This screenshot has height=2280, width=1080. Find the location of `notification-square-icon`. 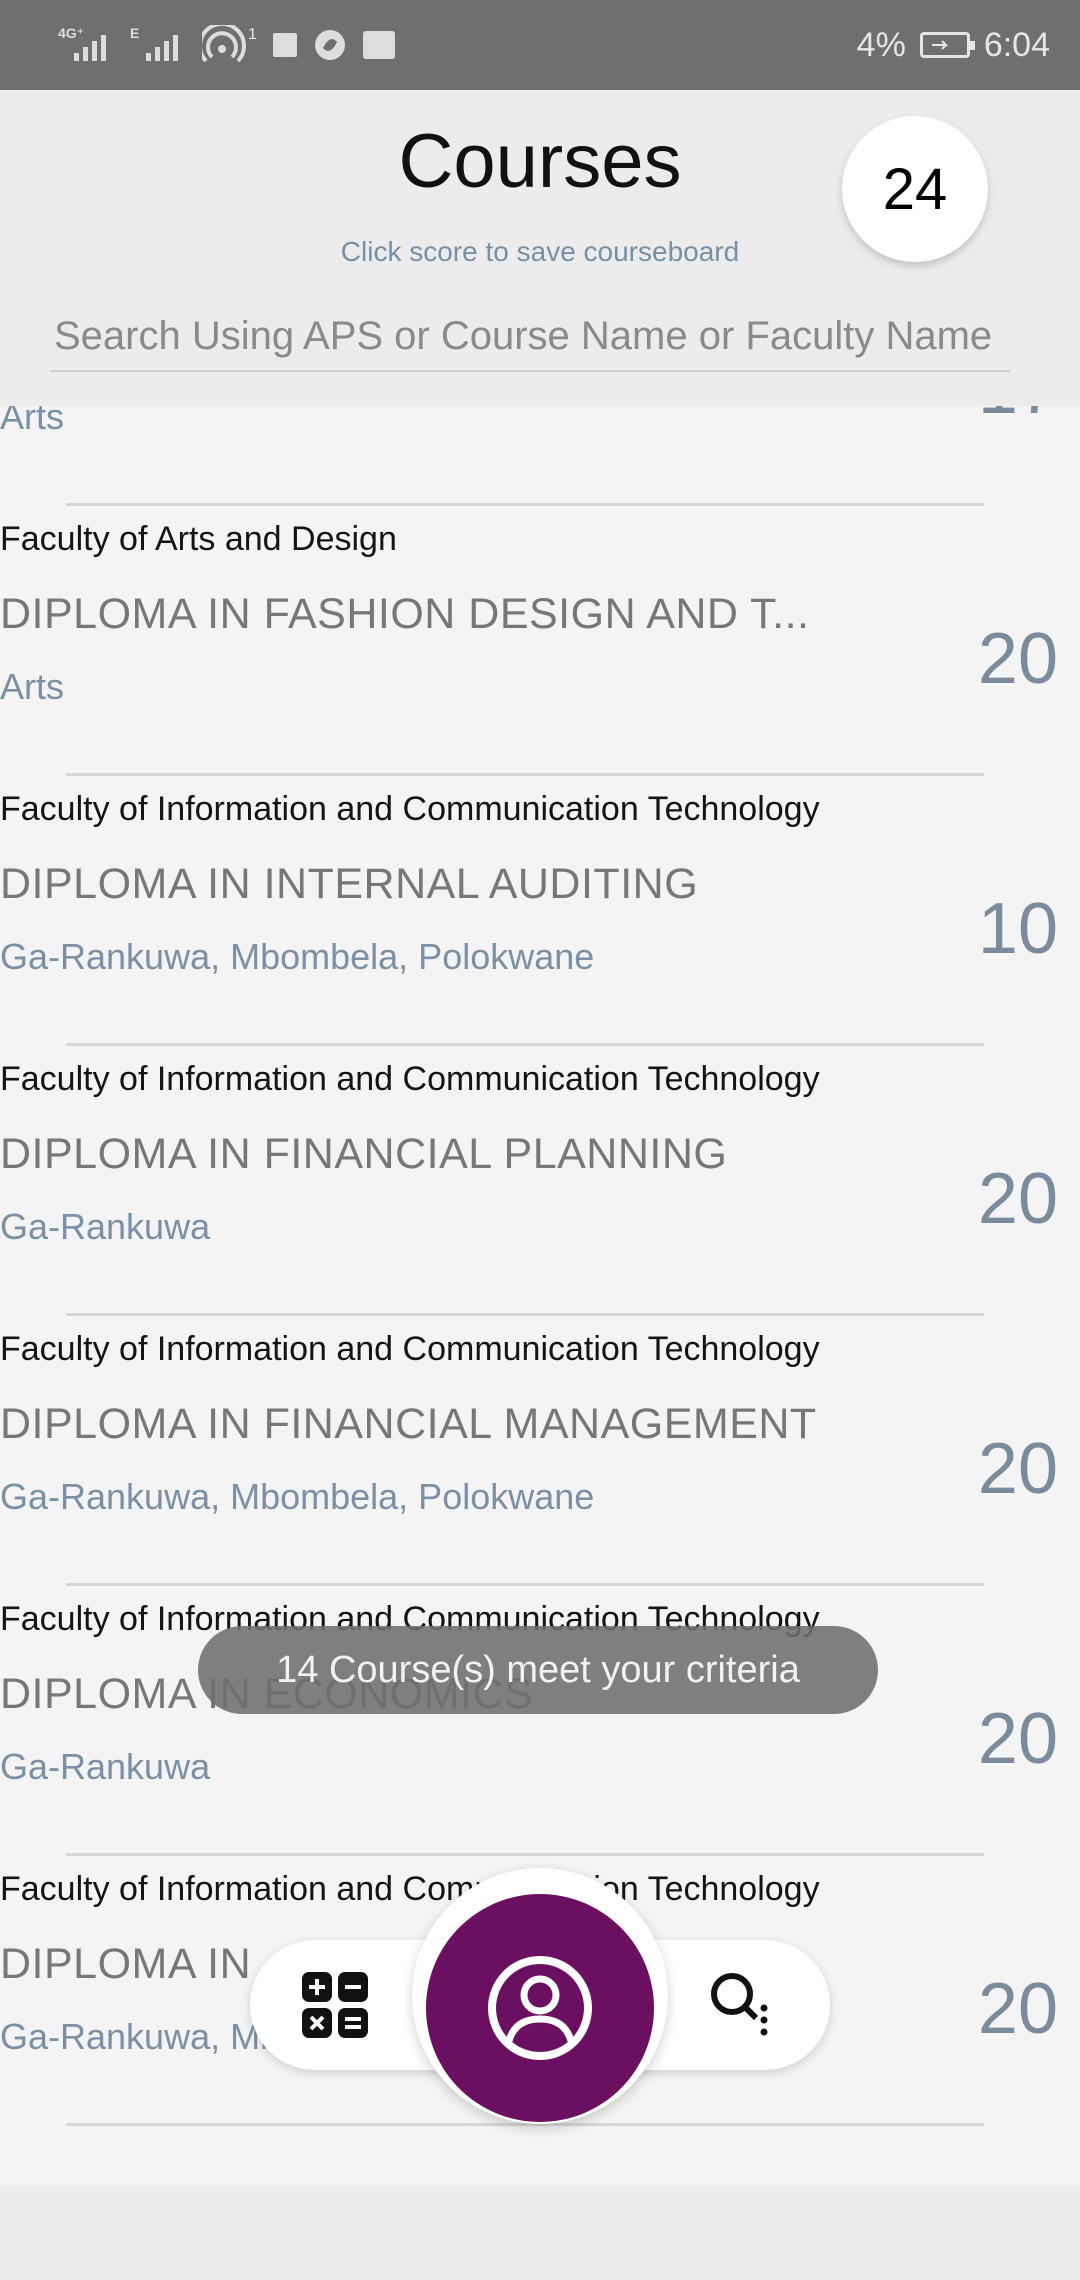

notification-square-icon is located at coordinates (284, 45).